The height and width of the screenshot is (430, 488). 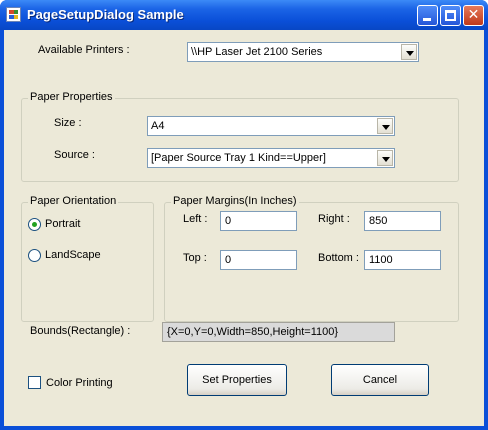 I want to click on landscape-radio, so click(x=34, y=255).